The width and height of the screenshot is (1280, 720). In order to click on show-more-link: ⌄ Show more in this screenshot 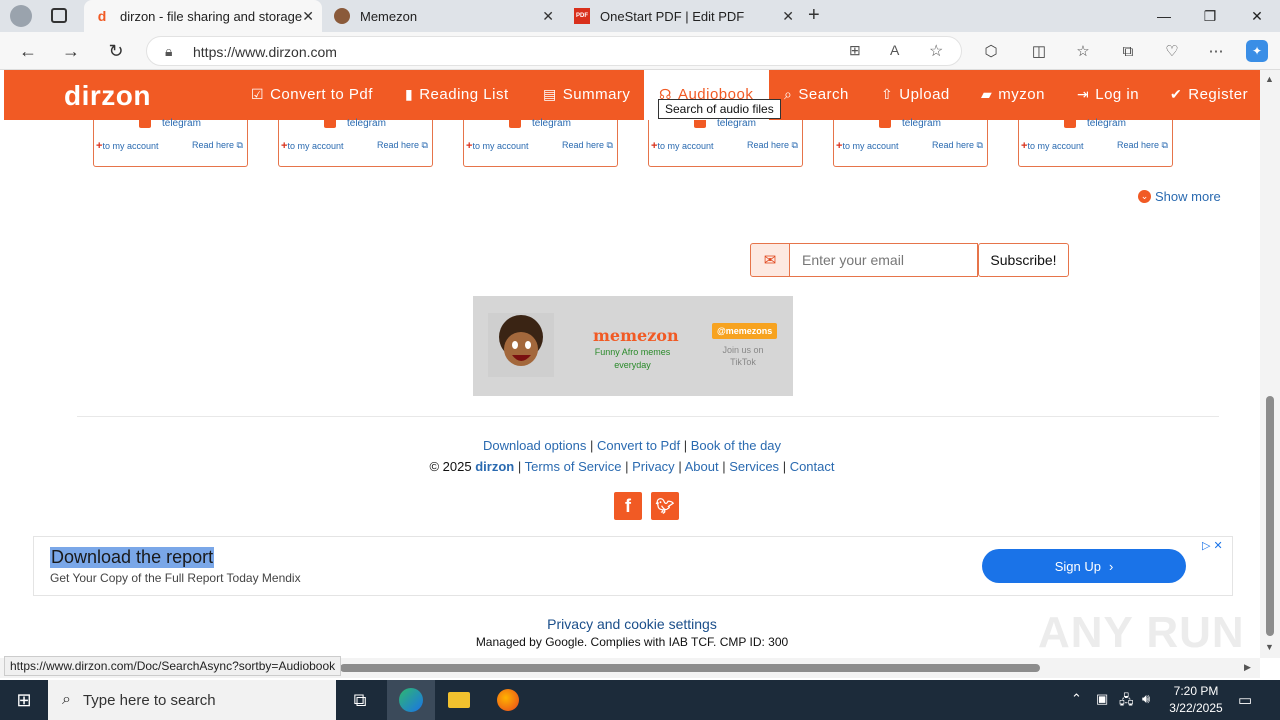, I will do `click(1179, 196)`.